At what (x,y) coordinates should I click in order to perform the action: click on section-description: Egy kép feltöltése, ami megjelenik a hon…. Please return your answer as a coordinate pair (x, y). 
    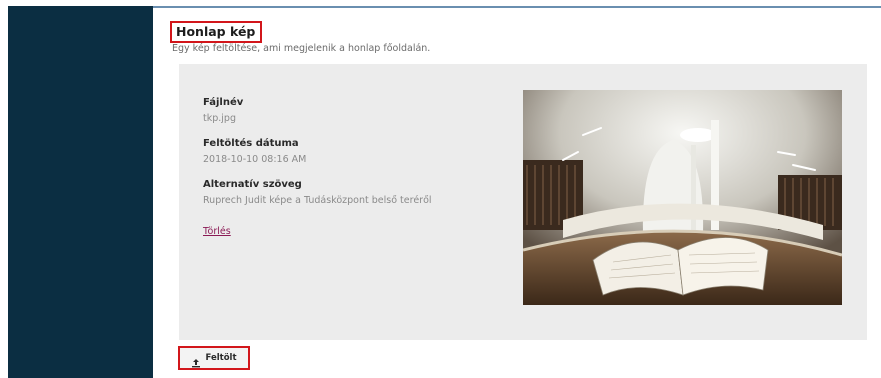
    Looking at the image, I should click on (301, 48).